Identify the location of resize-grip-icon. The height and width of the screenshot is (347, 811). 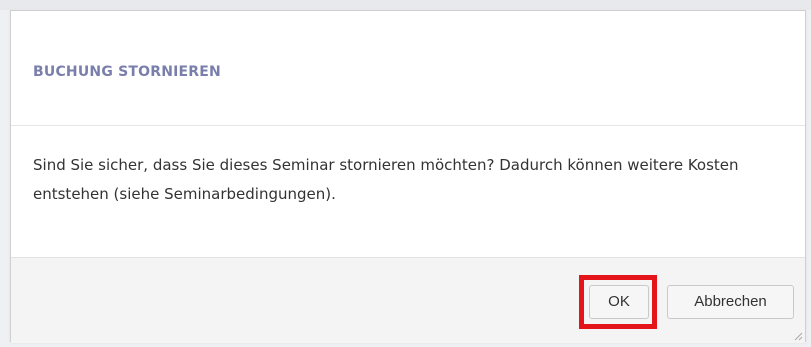
(798, 336).